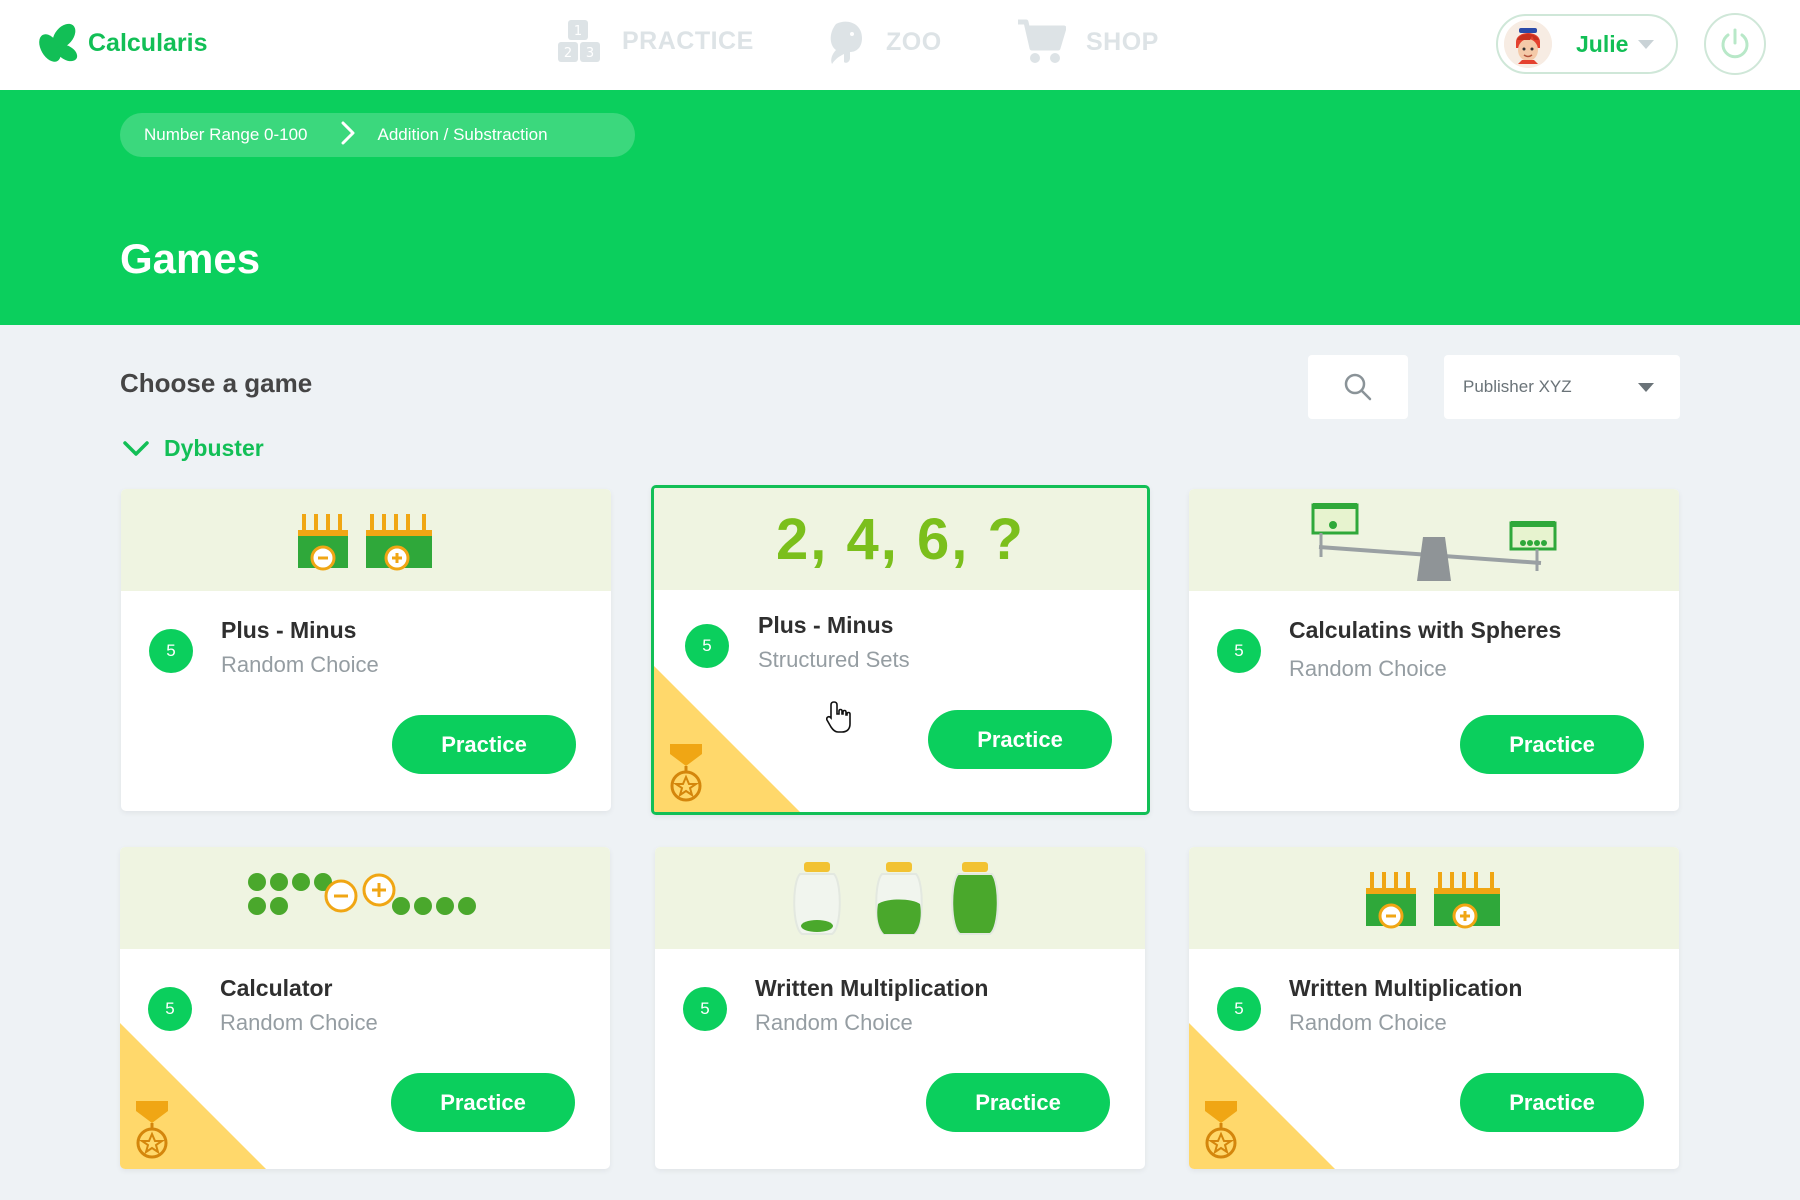  What do you see at coordinates (578, 31) in the screenshot?
I see `svg-text: 1` at bounding box center [578, 31].